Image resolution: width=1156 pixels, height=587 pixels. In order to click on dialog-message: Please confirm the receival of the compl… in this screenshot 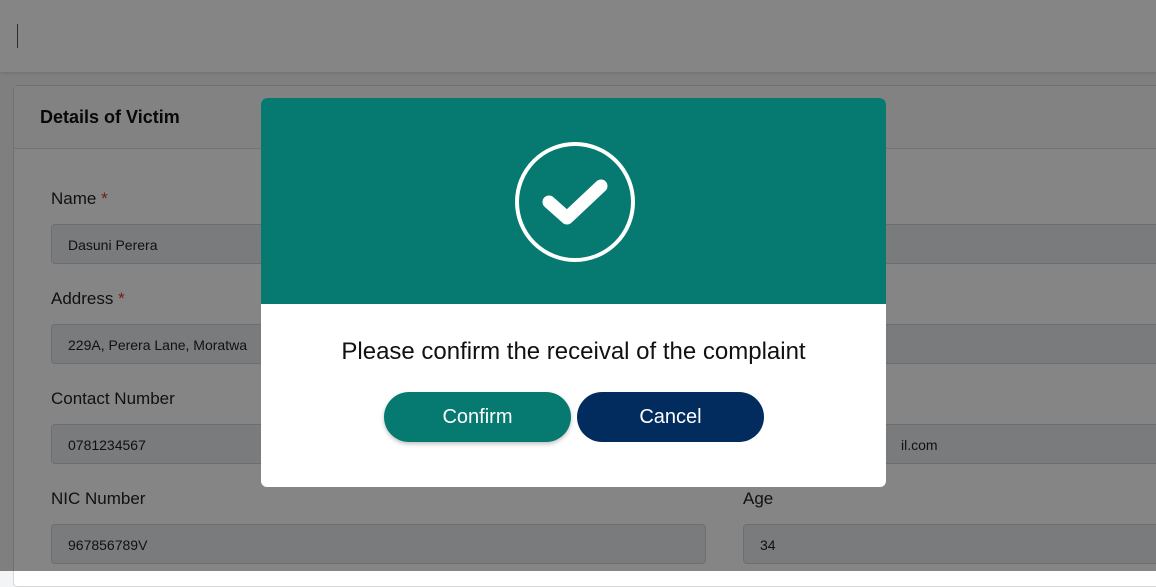, I will do `click(573, 351)`.